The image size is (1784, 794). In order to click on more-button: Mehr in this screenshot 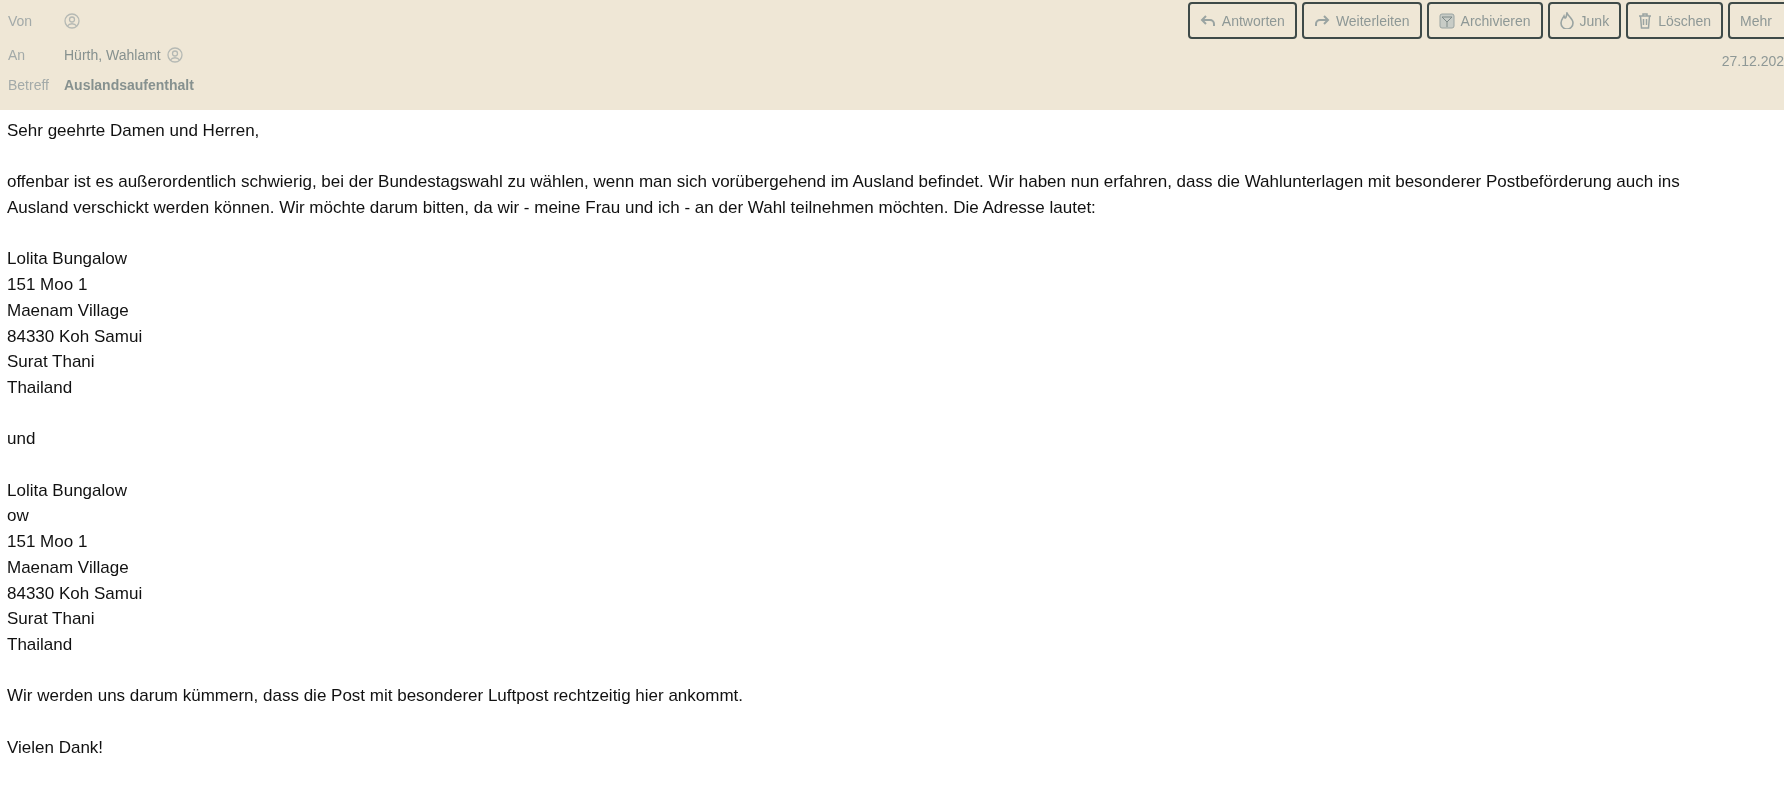, I will do `click(1756, 20)`.